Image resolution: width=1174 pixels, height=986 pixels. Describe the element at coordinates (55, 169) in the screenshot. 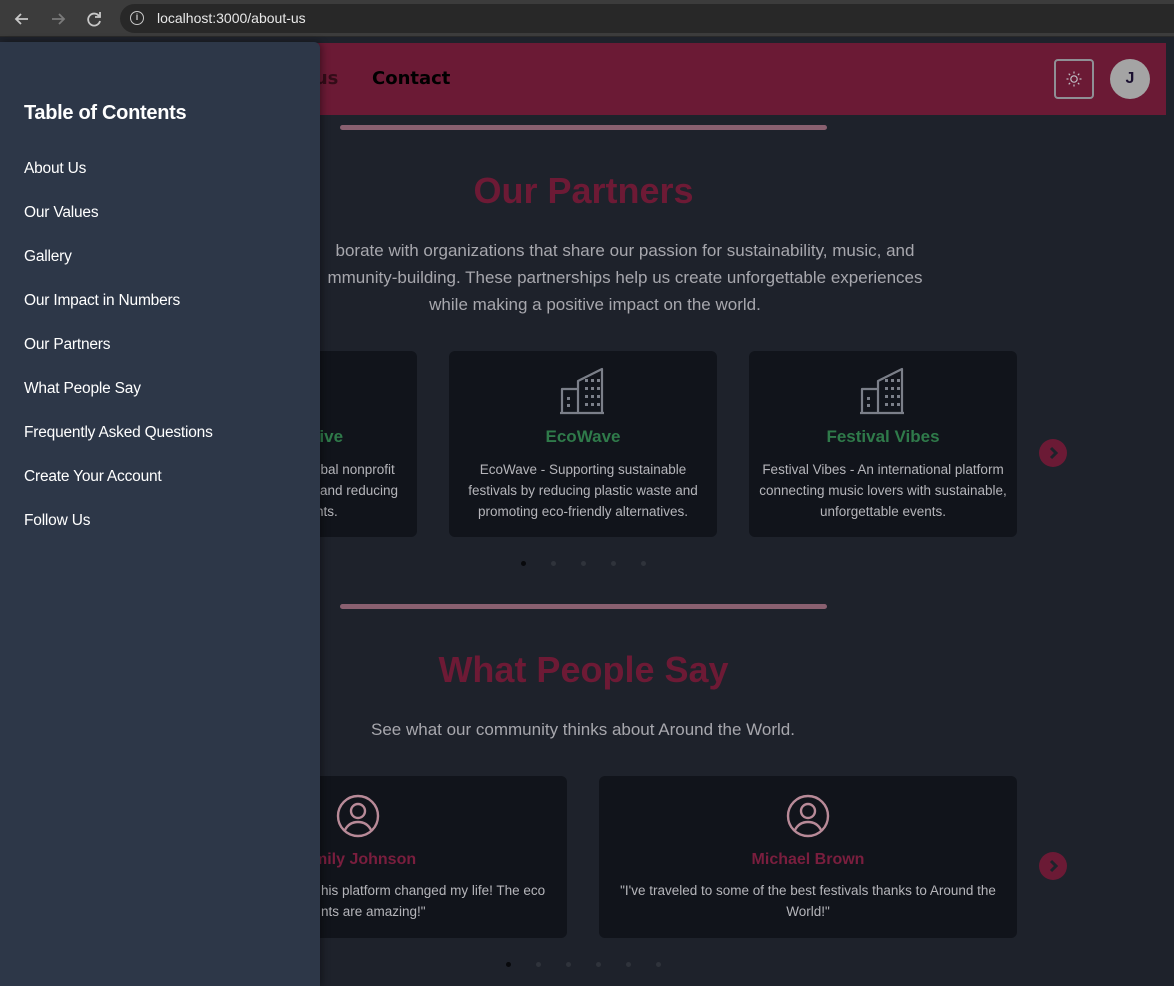

I see `toc-item-about-us: About Us` at that location.